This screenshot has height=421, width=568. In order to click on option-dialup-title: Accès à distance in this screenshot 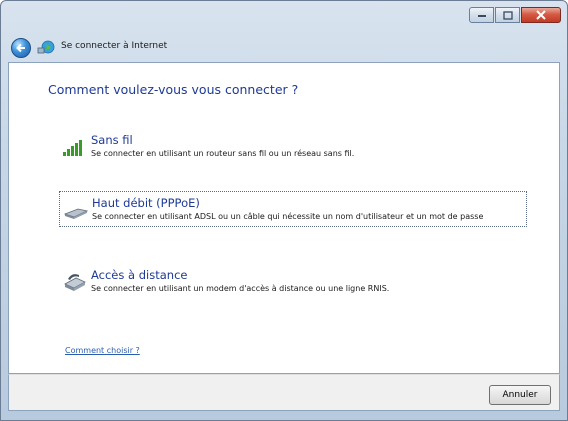, I will do `click(139, 275)`.